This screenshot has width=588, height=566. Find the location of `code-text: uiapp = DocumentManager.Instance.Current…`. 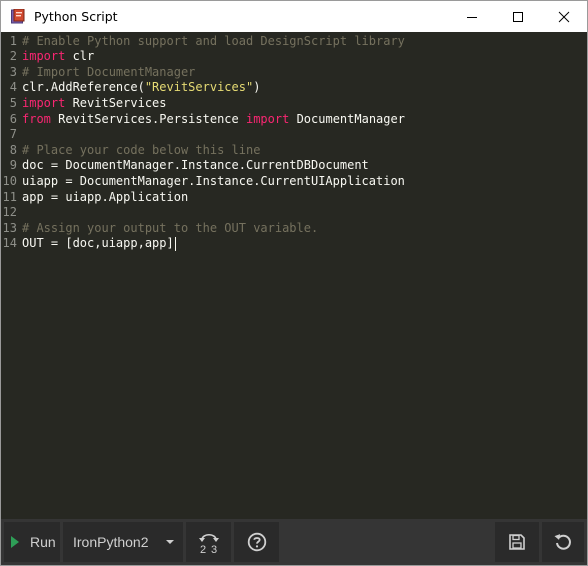

code-text: uiapp = DocumentManager.Instance.Current… is located at coordinates (213, 182).